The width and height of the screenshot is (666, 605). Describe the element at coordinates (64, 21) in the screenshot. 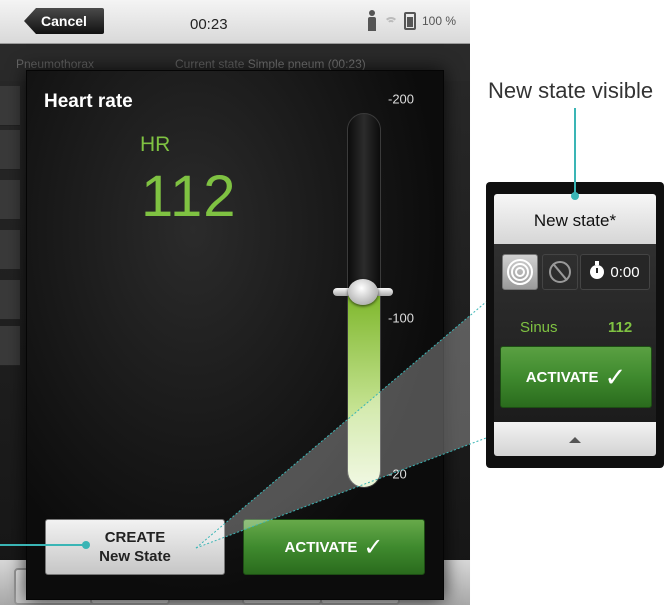

I see `cancel-button: Cancel` at that location.